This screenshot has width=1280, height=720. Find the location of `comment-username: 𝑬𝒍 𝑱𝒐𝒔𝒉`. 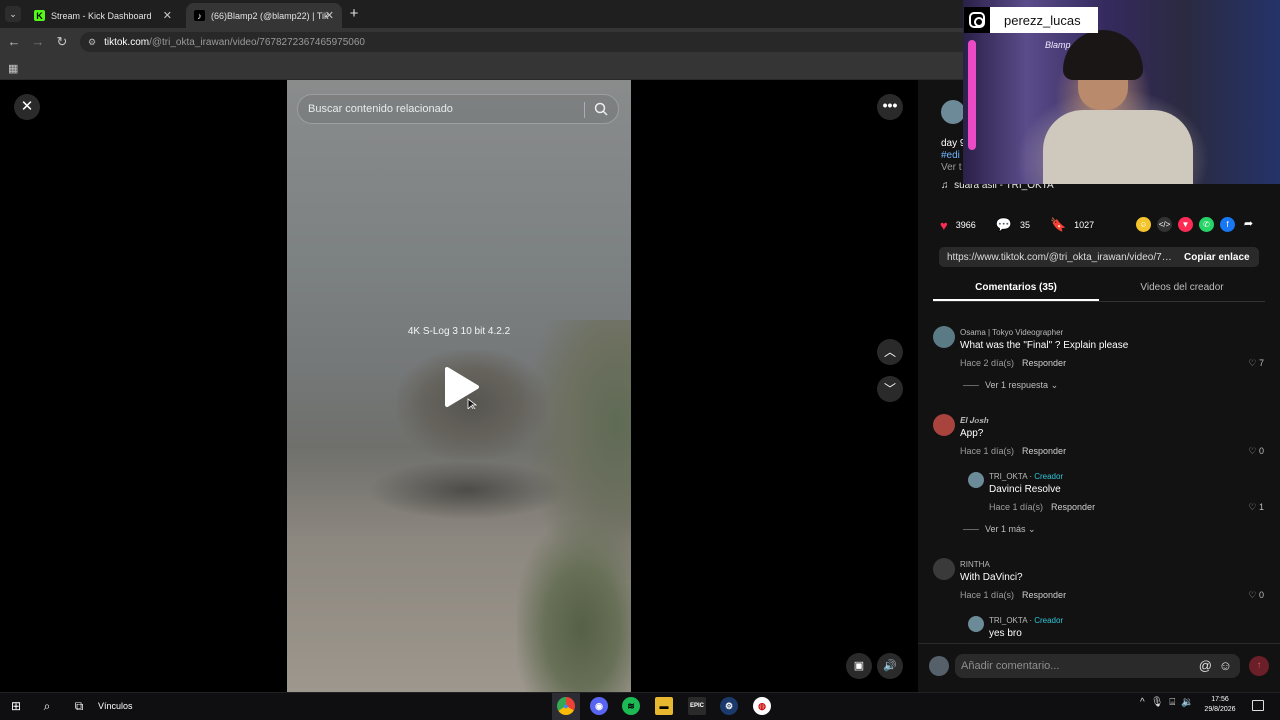

comment-username: 𝑬𝒍 𝑱𝒐𝒔𝒉 is located at coordinates (974, 421).